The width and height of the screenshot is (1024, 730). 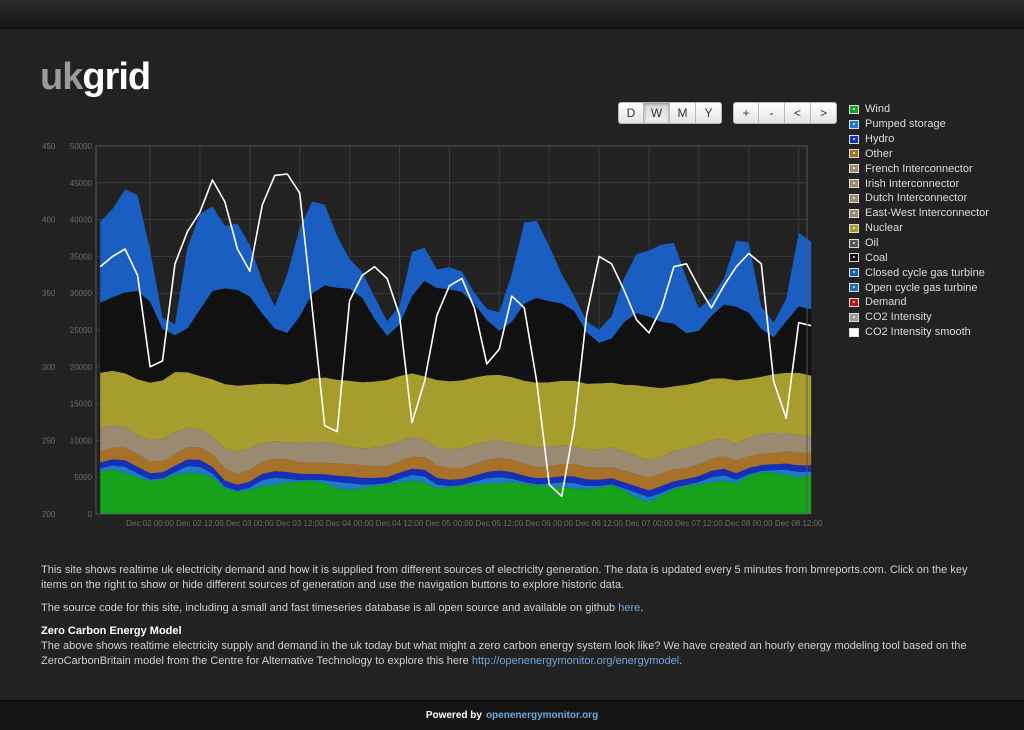 I want to click on legend-item-coal: Coal, so click(x=919, y=257).